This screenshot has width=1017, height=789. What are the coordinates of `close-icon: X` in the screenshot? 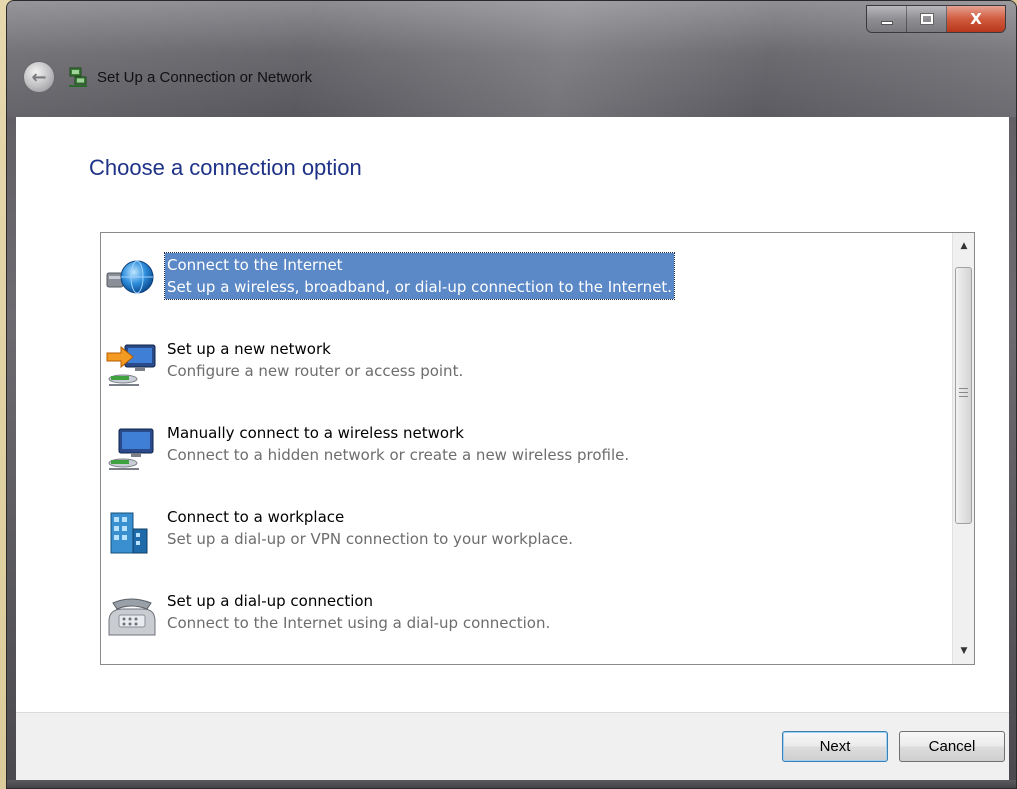 It's located at (976, 19).